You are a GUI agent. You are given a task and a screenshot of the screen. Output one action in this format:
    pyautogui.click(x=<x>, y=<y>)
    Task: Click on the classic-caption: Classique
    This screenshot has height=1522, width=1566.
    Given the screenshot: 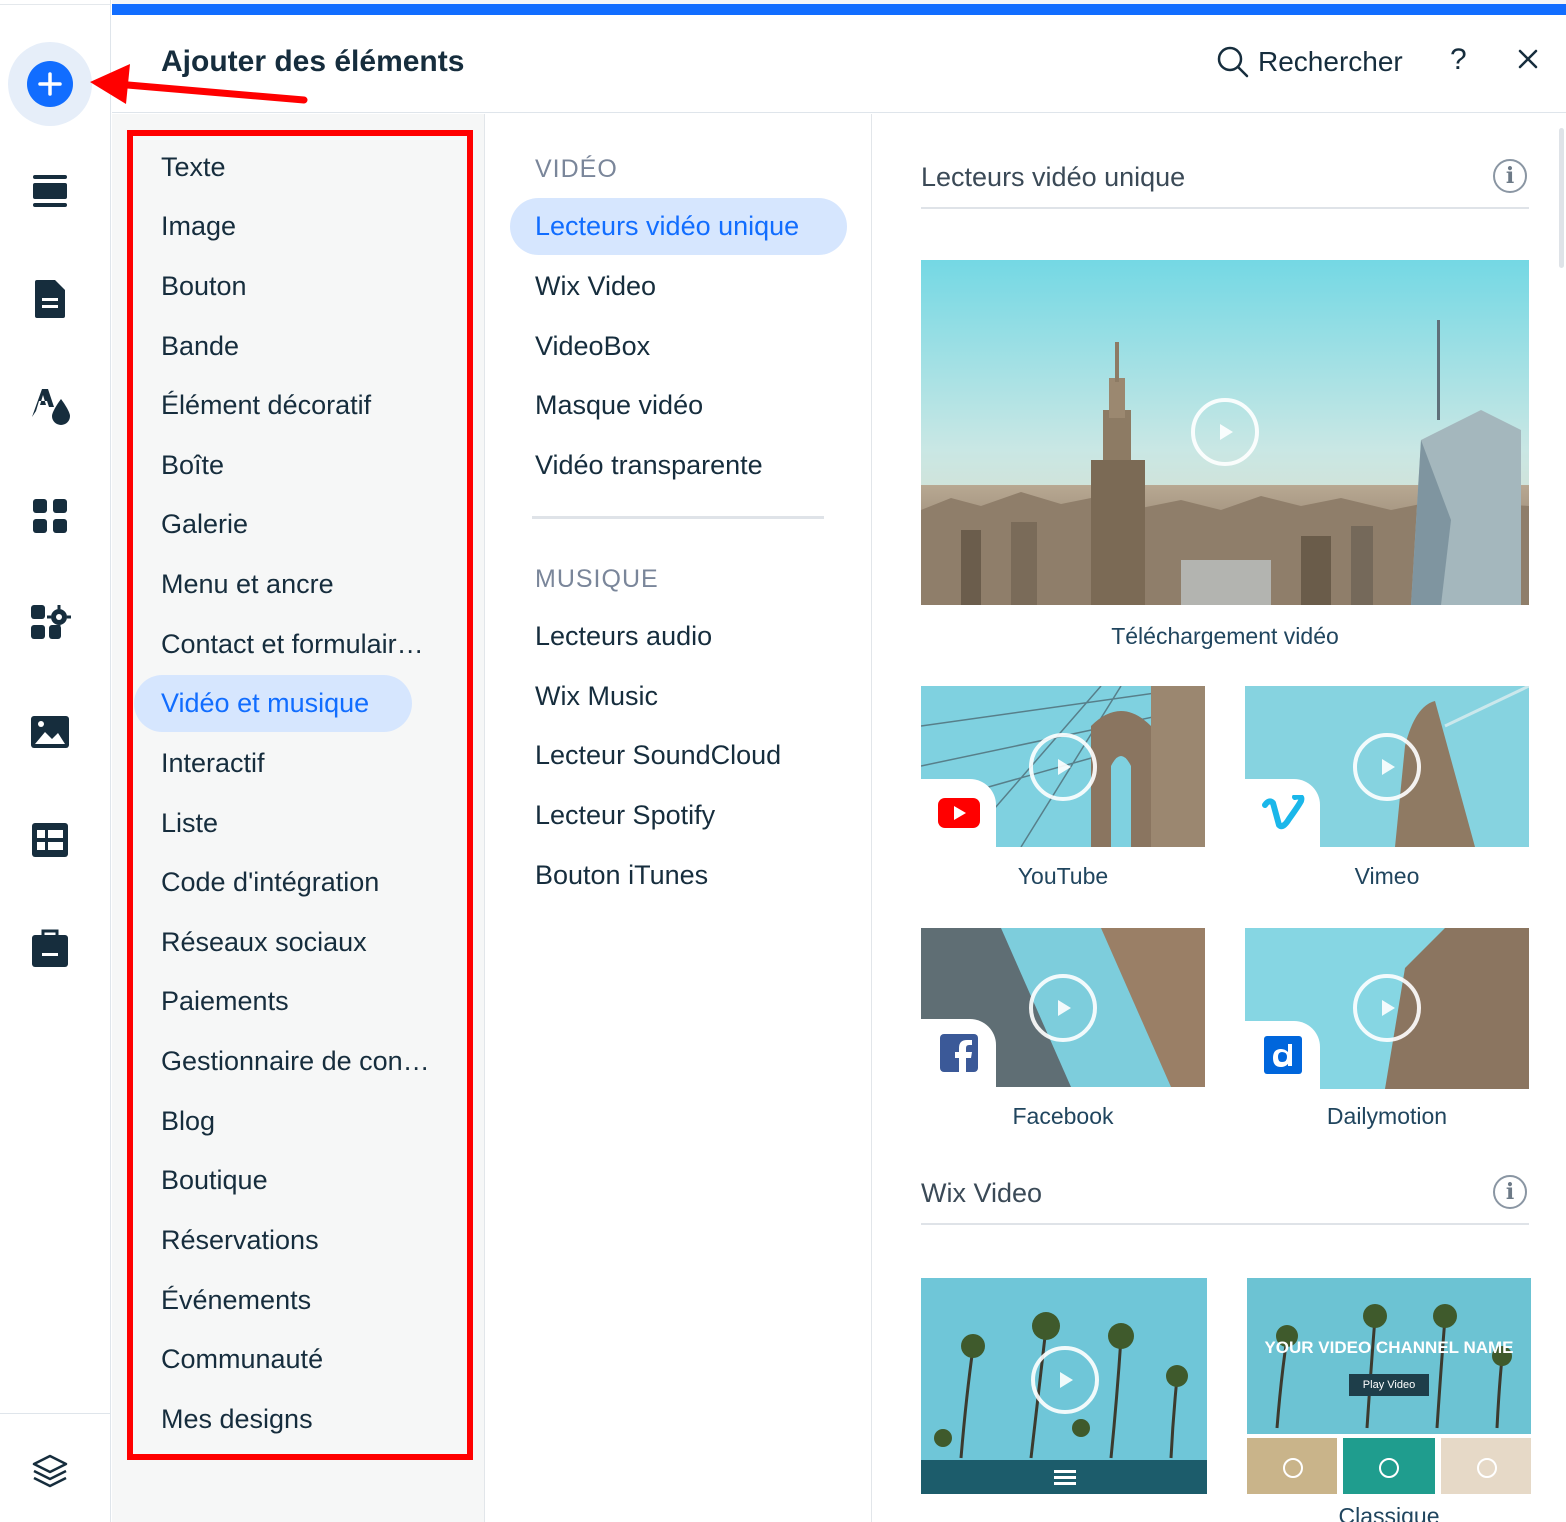 What is the action you would take?
    pyautogui.click(x=1389, y=1512)
    